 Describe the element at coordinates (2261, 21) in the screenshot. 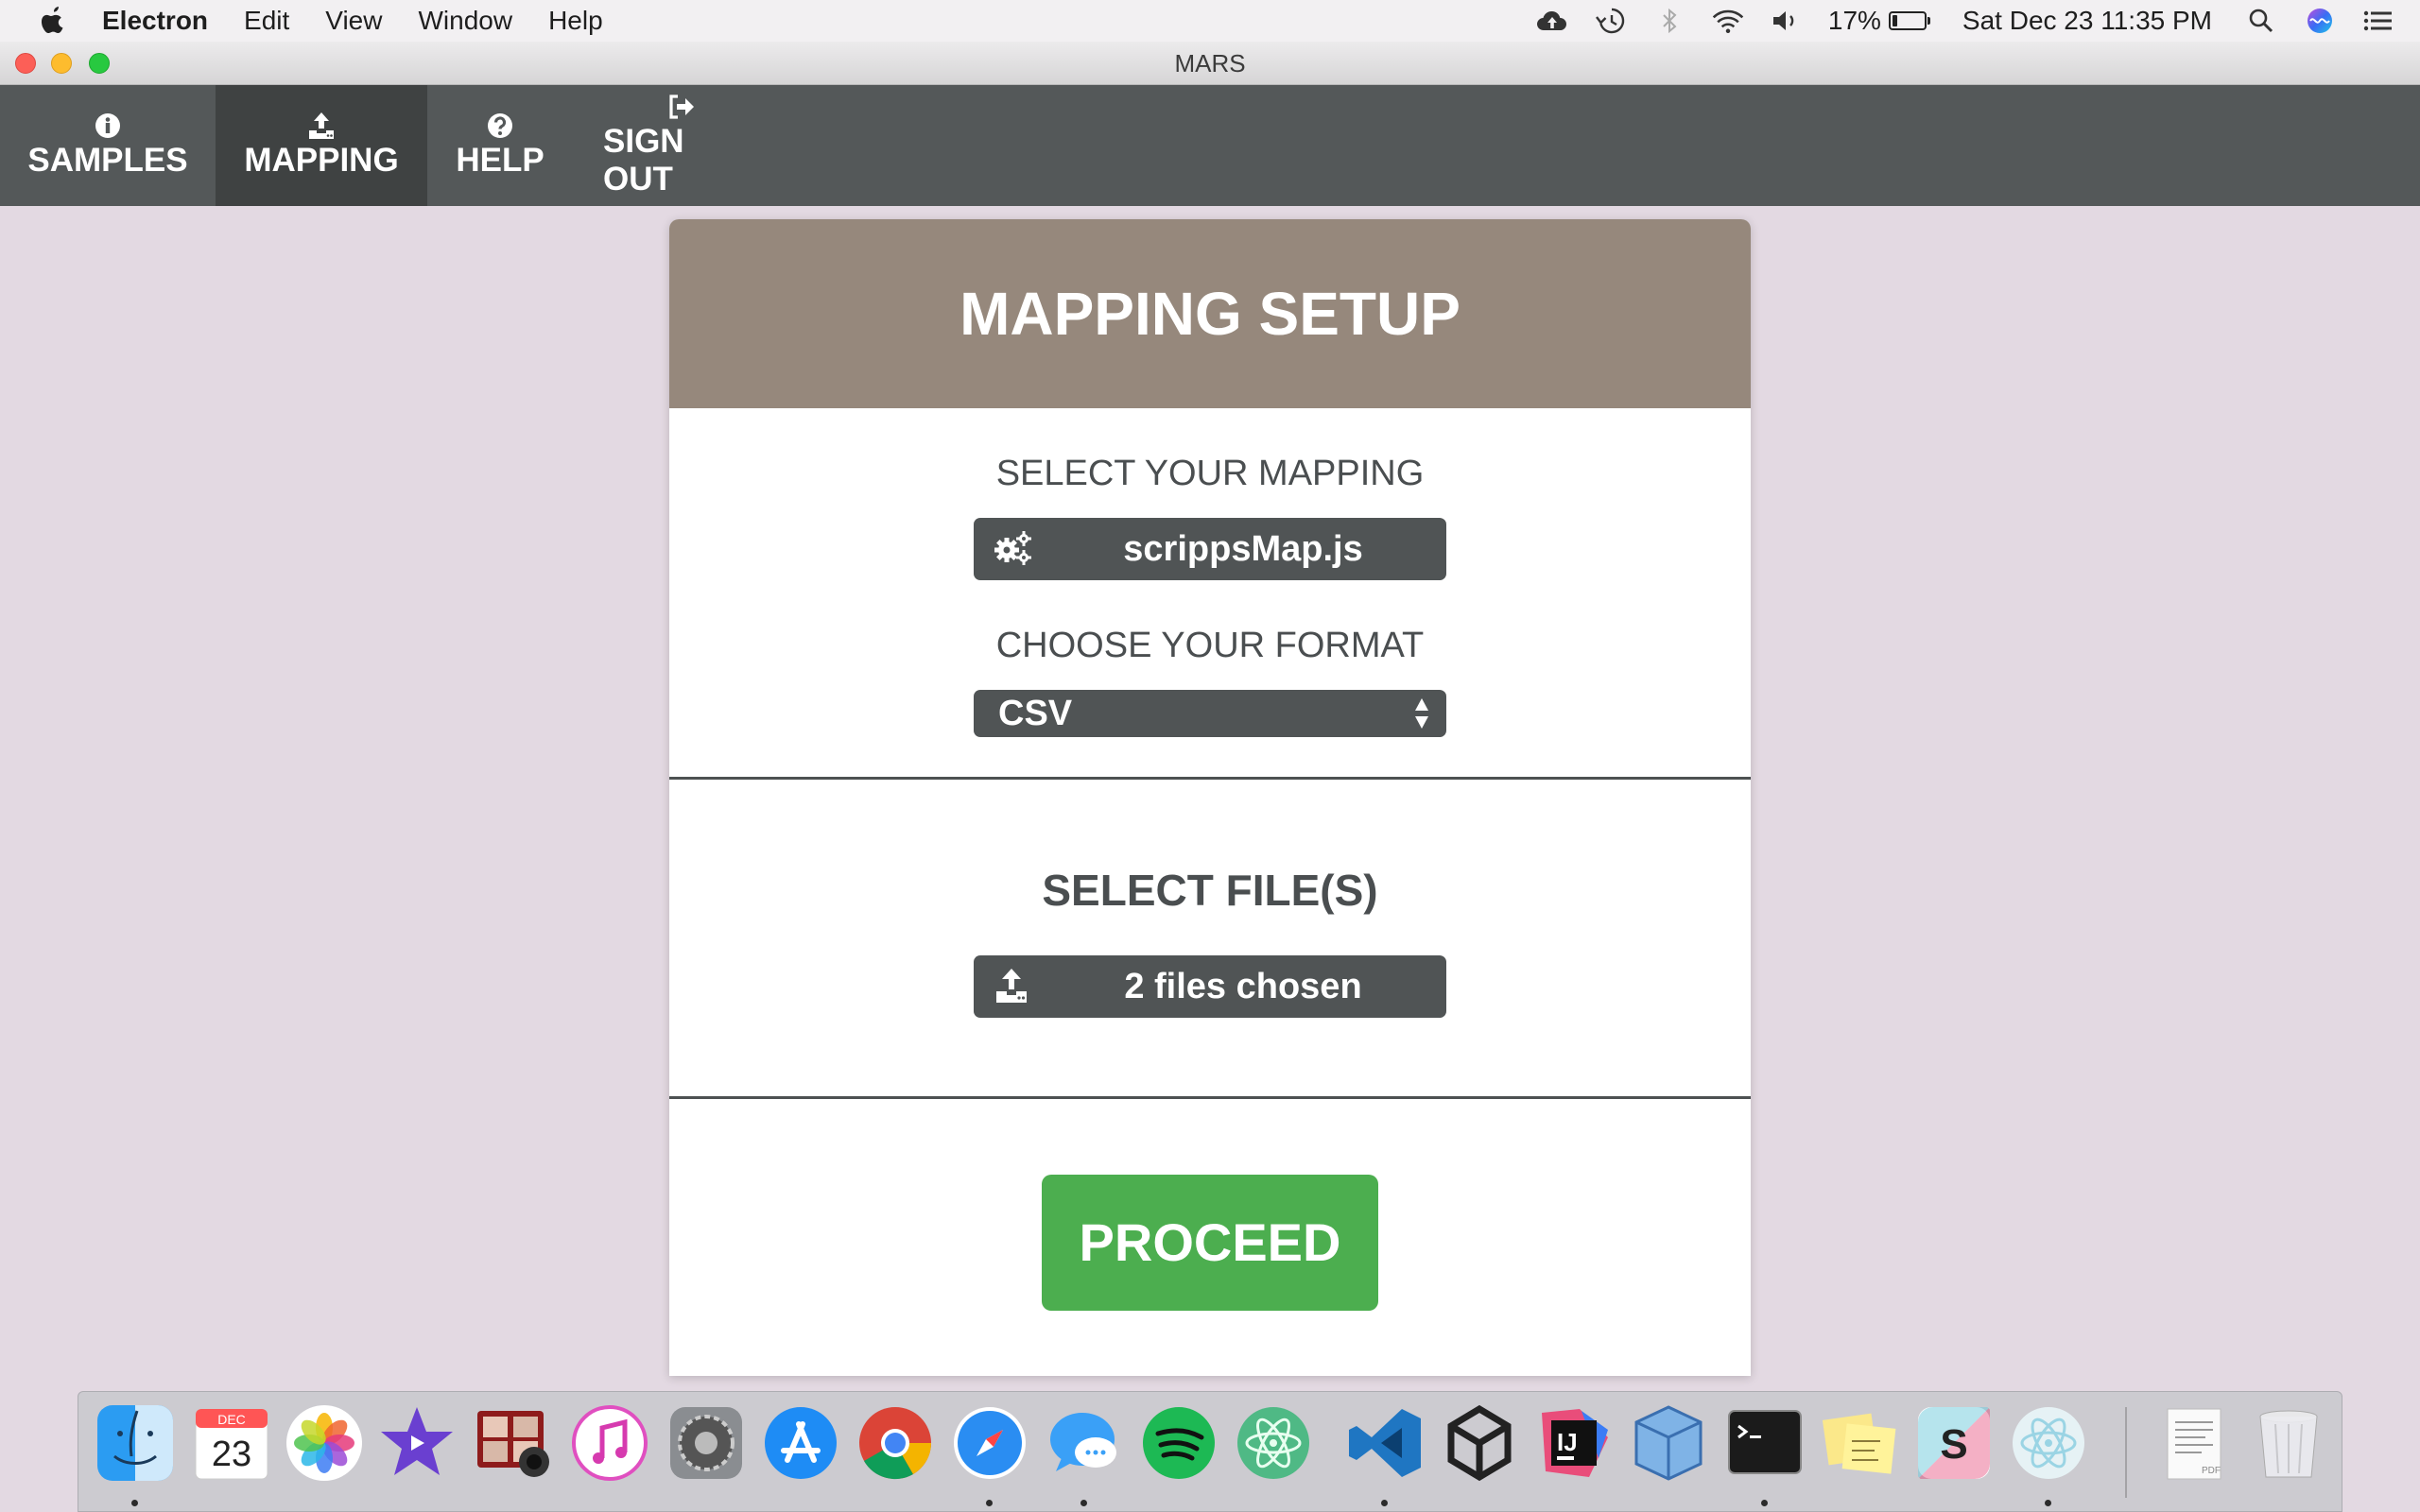

I see `spotlight-search-icon` at that location.